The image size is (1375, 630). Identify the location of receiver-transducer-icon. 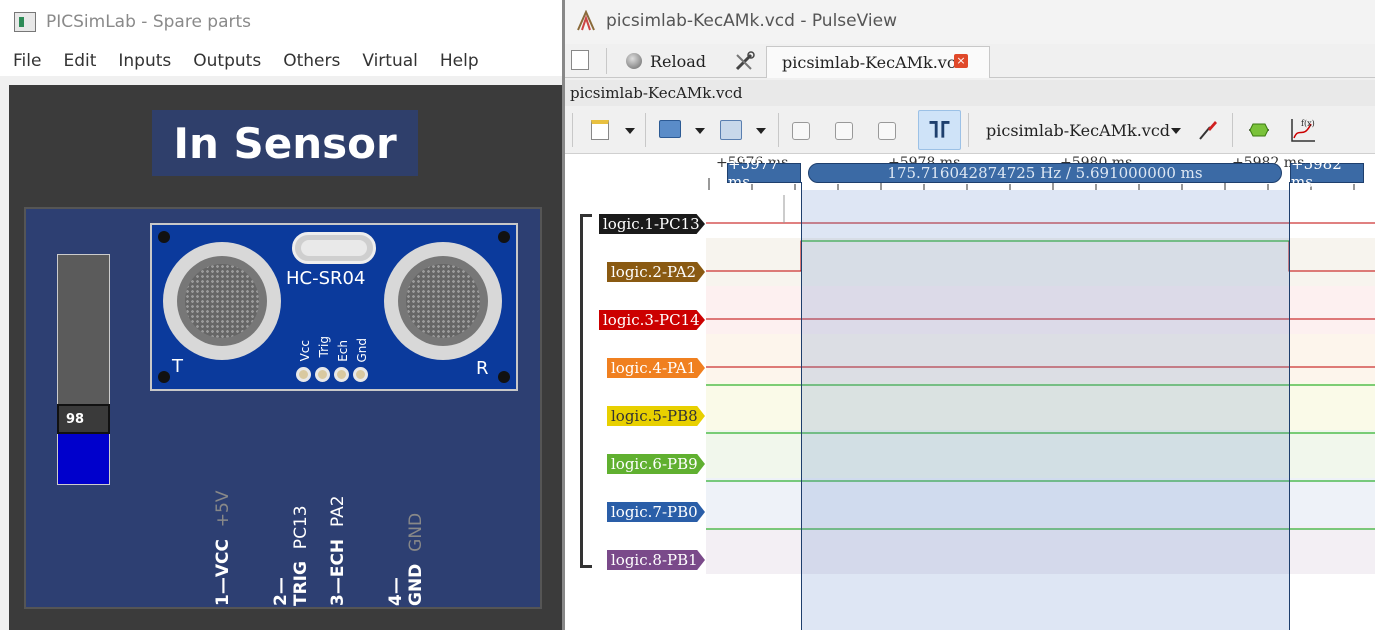
(443, 301).